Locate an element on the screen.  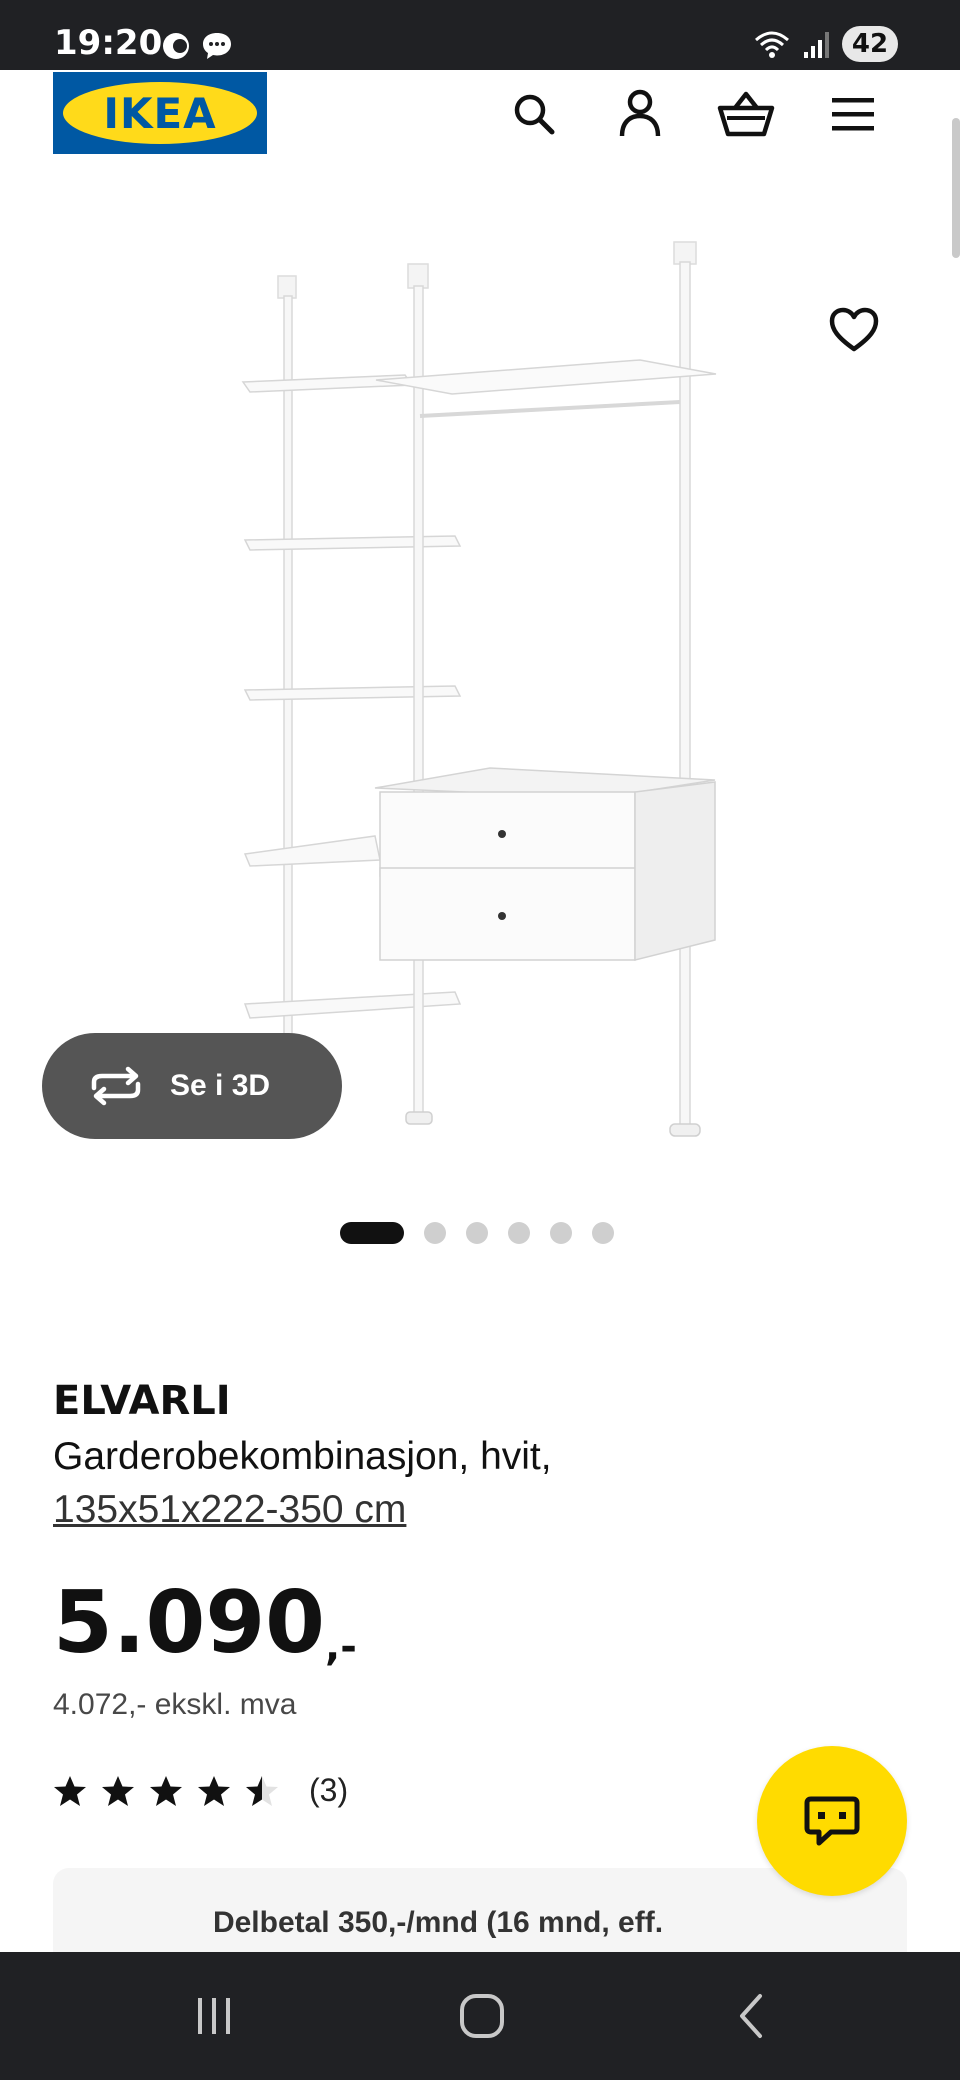
product-price: 5.090 ,- is located at coordinates (205, 1625).